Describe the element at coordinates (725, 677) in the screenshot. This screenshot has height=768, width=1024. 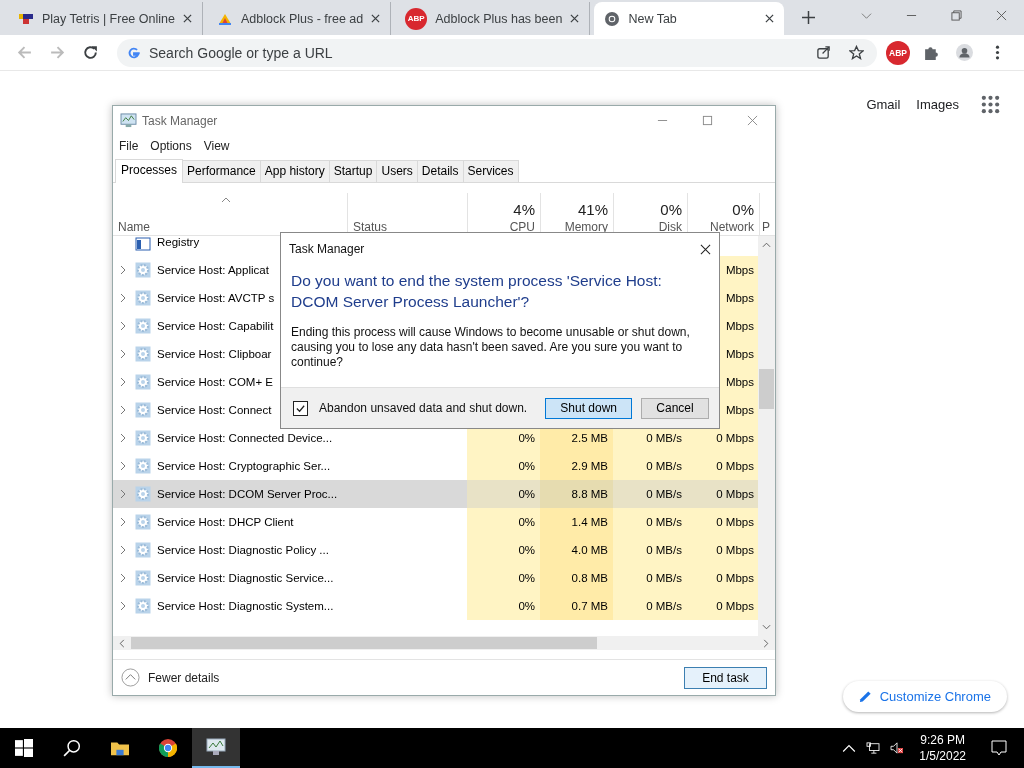
I see `end-task-button: End task` at that location.